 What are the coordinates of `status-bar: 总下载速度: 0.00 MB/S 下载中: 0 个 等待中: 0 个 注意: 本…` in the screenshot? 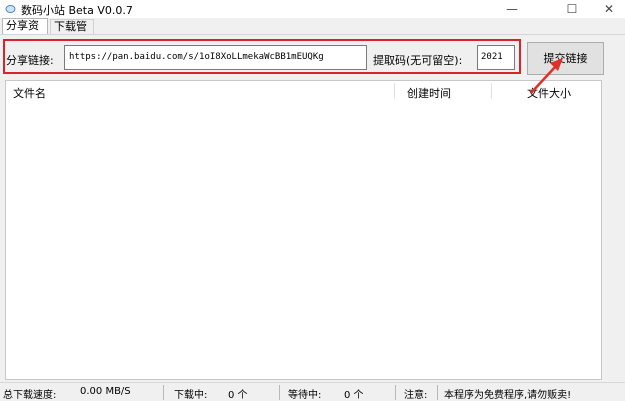 It's located at (312, 391).